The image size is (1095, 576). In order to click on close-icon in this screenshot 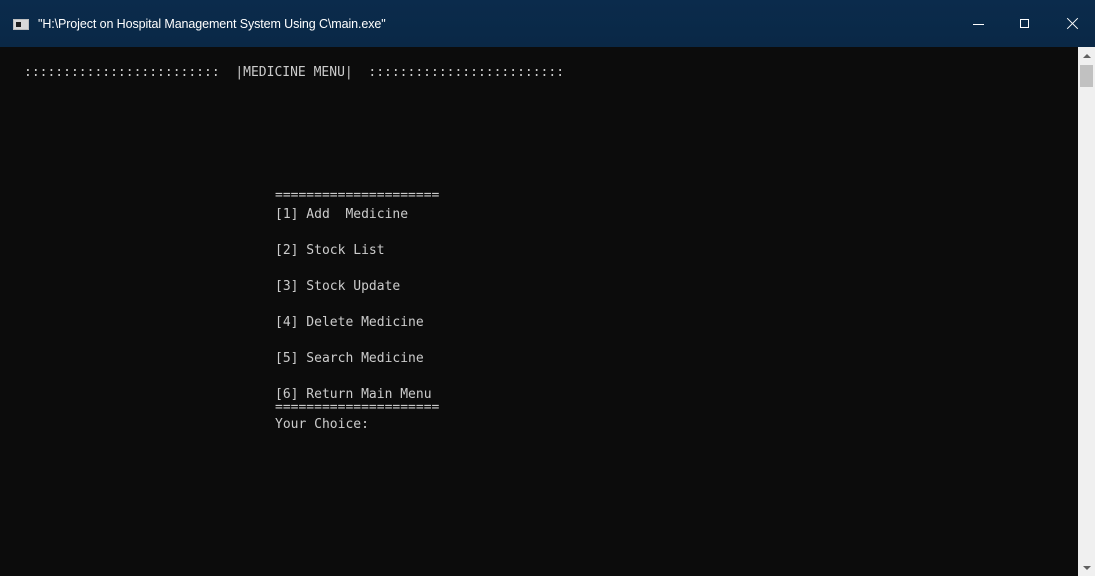, I will do `click(1072, 23)`.